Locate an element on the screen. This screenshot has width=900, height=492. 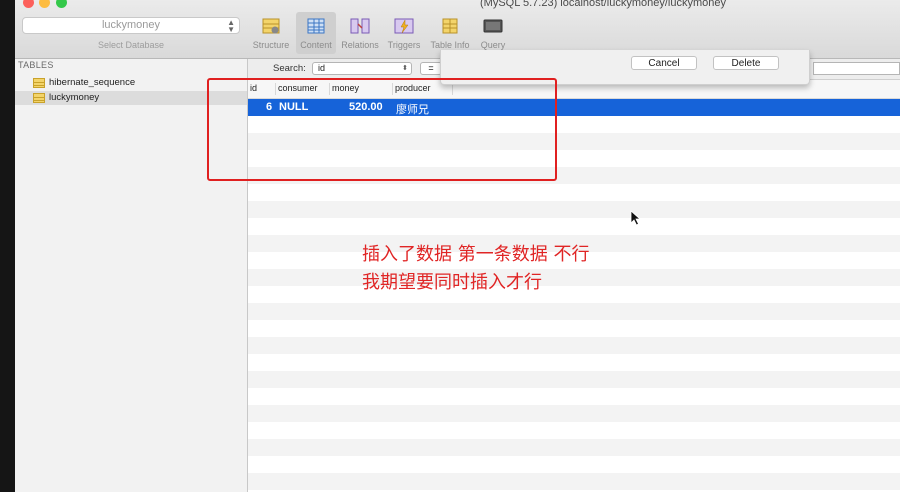
sidebar-item-label: hibernate_sequence is located at coordinates (92, 82).